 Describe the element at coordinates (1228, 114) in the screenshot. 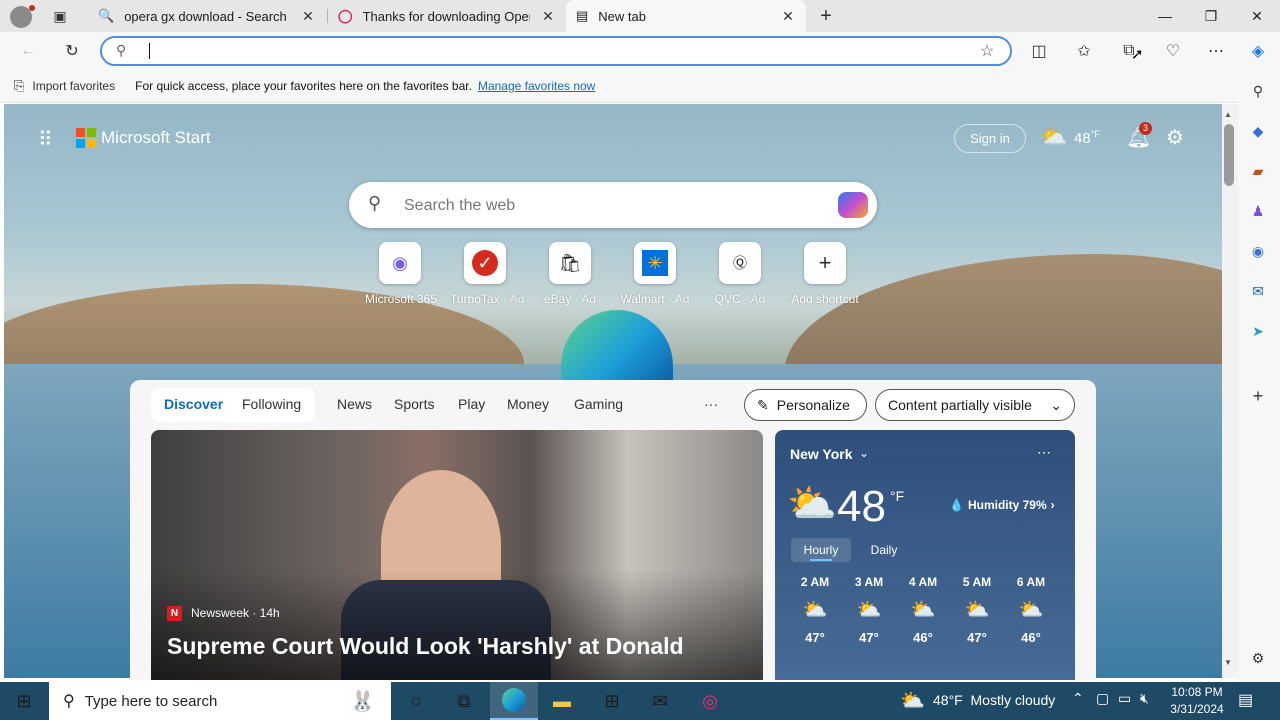

I see `scroll-up-arrow: ▲` at that location.